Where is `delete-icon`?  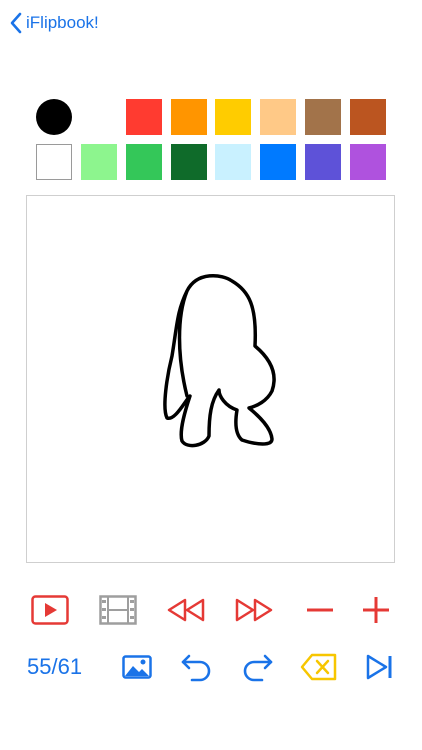
delete-icon is located at coordinates (318, 667).